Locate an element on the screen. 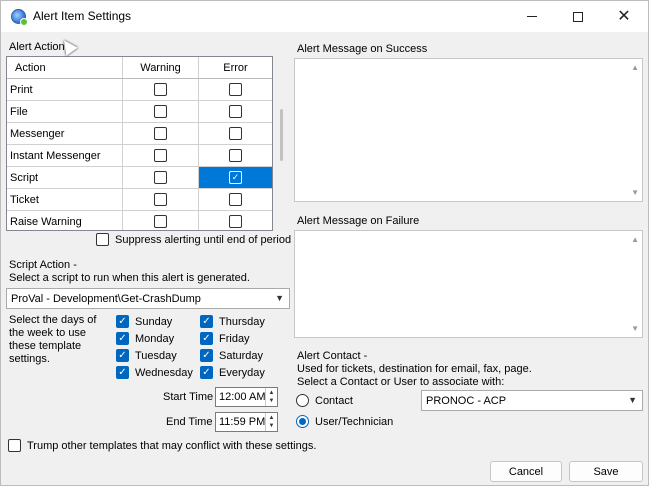 This screenshot has width=649, height=486. days-description-3: these template is located at coordinates (45, 346).